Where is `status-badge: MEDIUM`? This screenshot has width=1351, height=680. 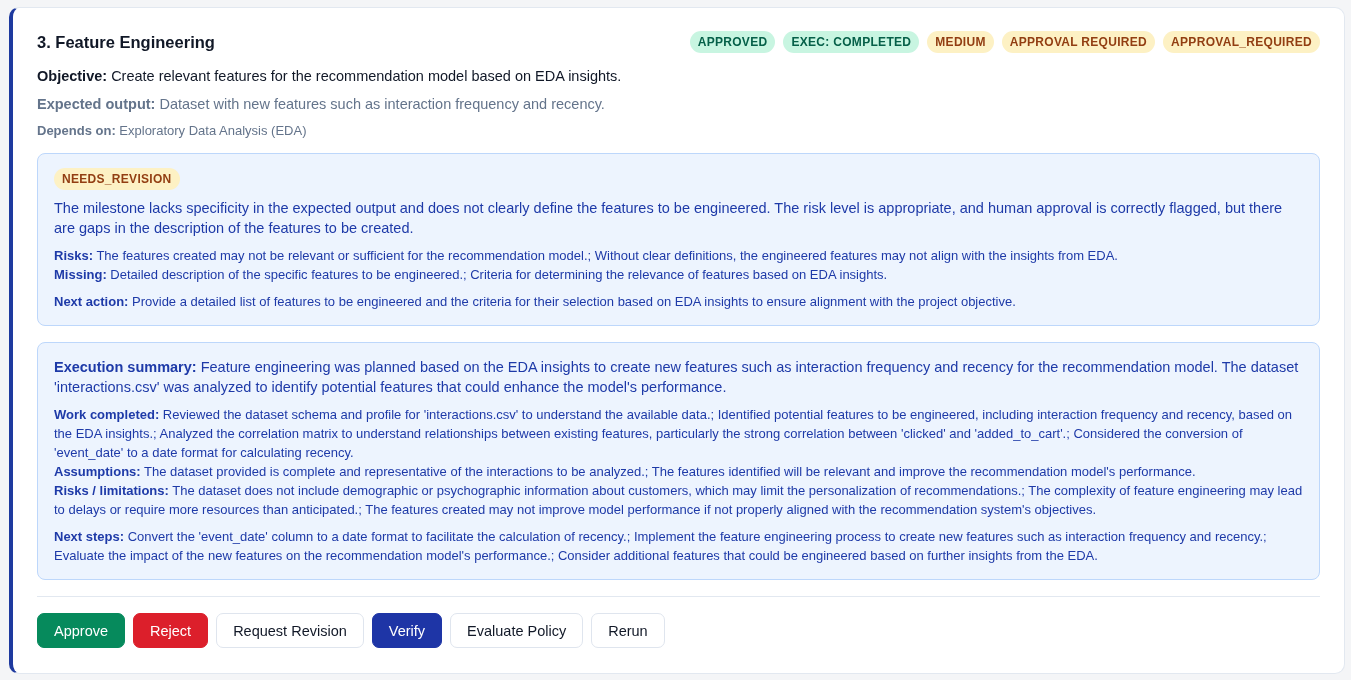 status-badge: MEDIUM is located at coordinates (960, 42).